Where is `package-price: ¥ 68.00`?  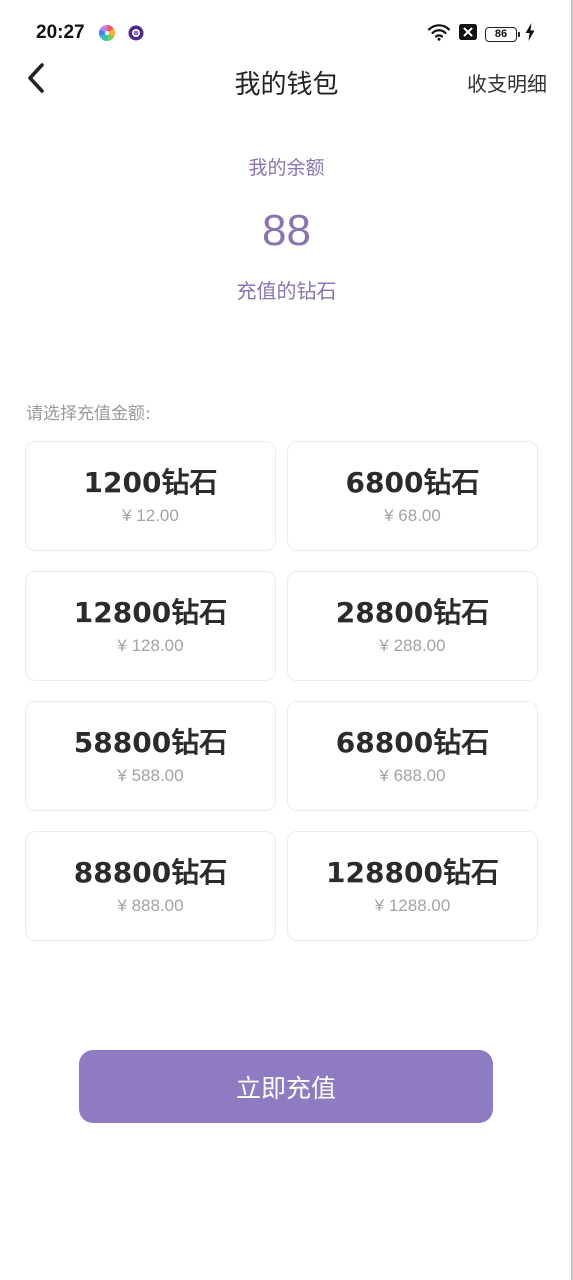 package-price: ¥ 68.00 is located at coordinates (412, 515).